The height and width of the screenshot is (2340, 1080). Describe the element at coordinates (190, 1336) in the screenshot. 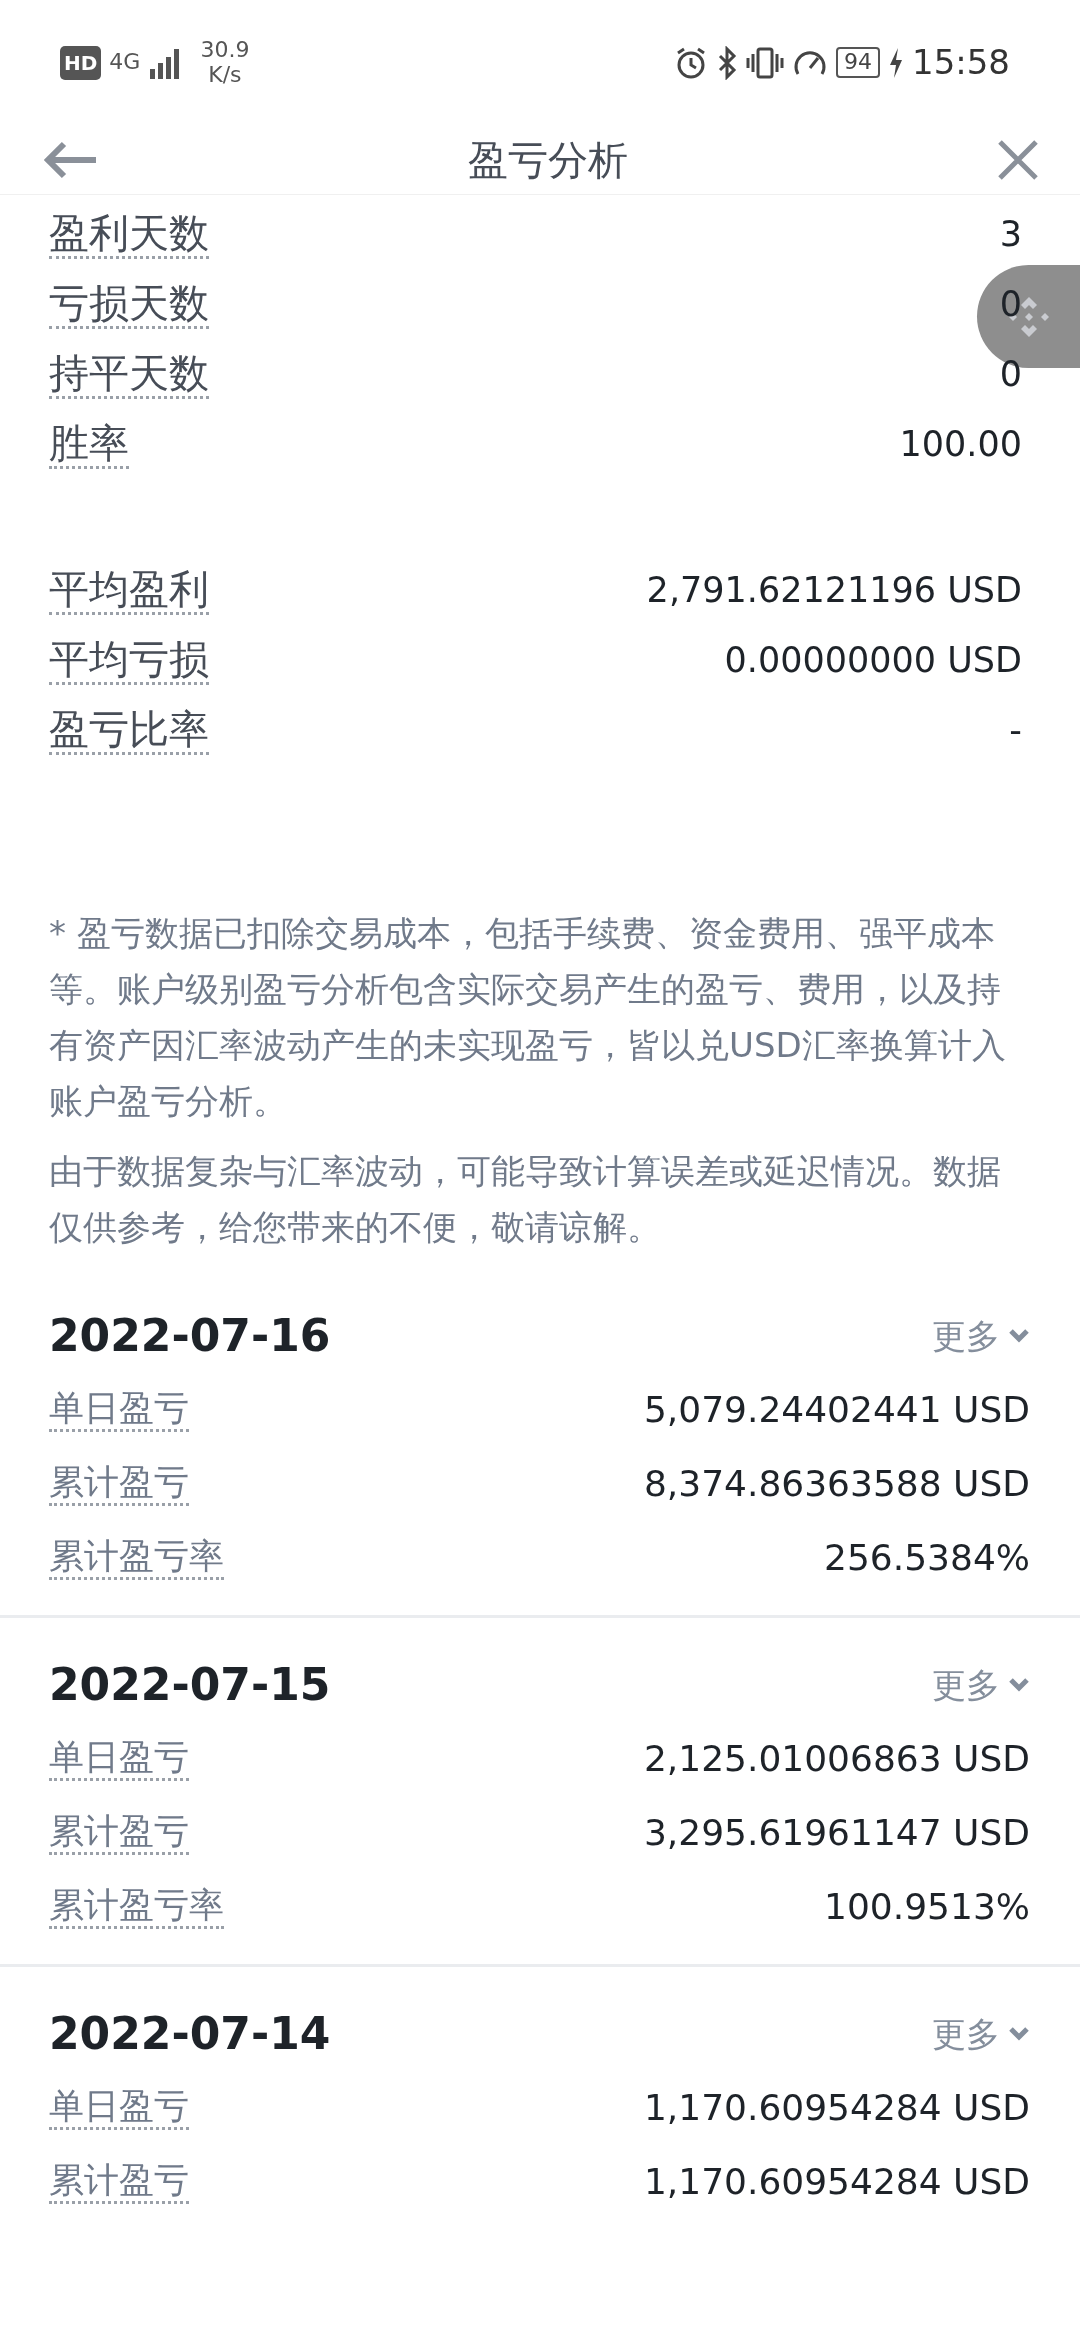

I see `date-heading: 2022-07-16` at that location.